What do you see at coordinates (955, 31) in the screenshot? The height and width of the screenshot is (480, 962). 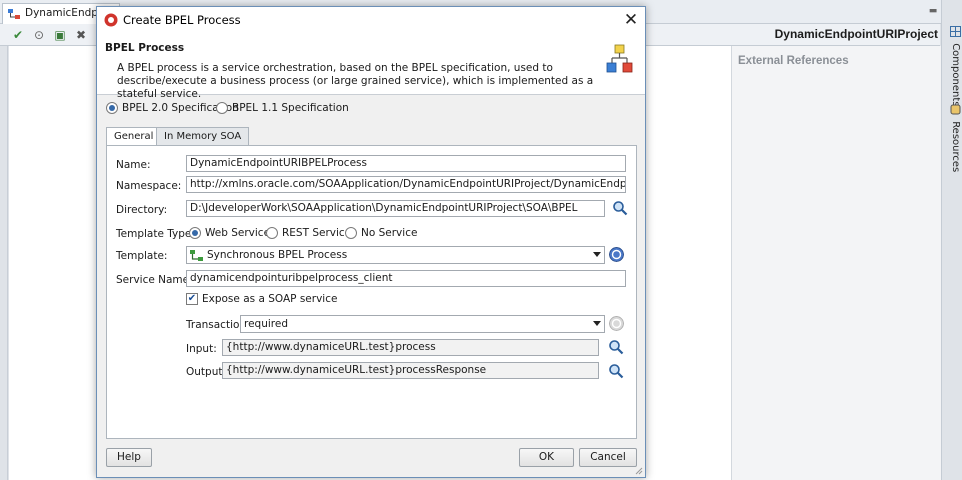 I see `components-icon` at bounding box center [955, 31].